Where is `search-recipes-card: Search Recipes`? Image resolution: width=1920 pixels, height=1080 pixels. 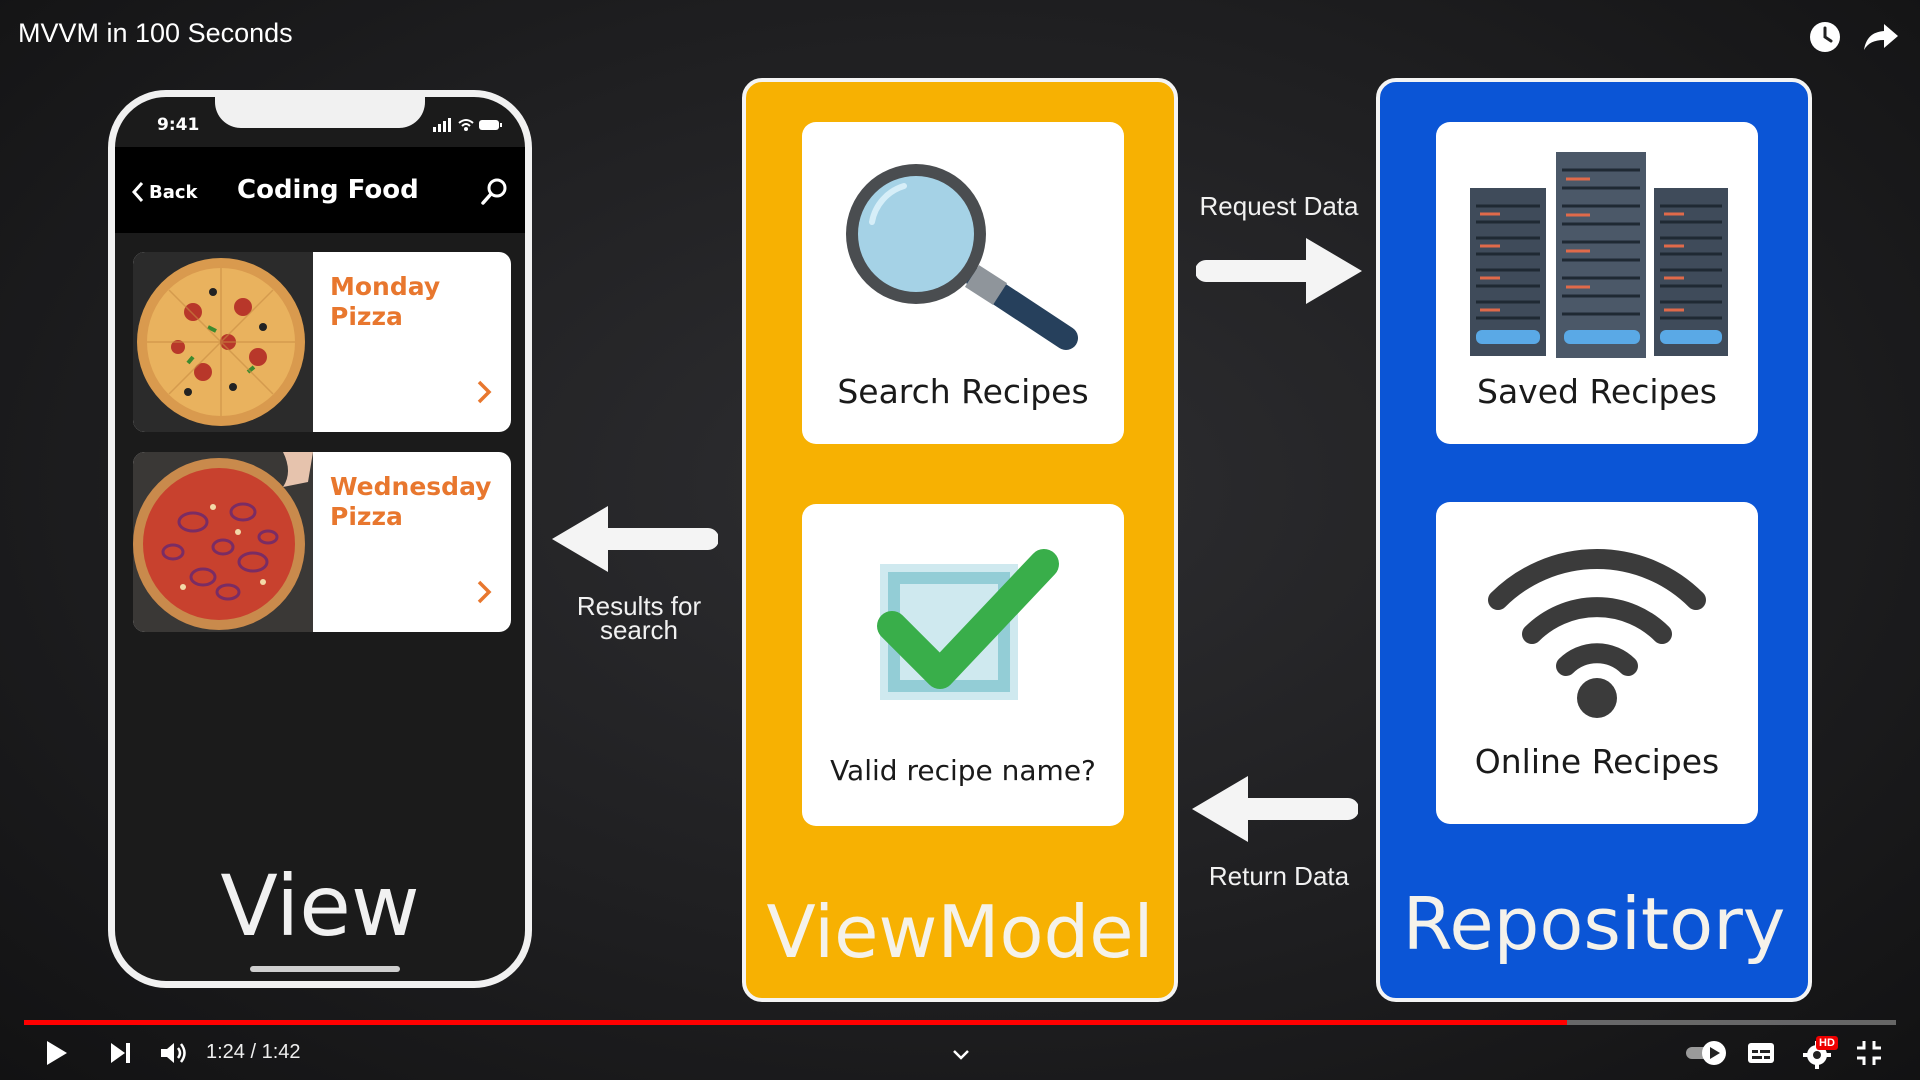
search-recipes-card: Search Recipes is located at coordinates (963, 283).